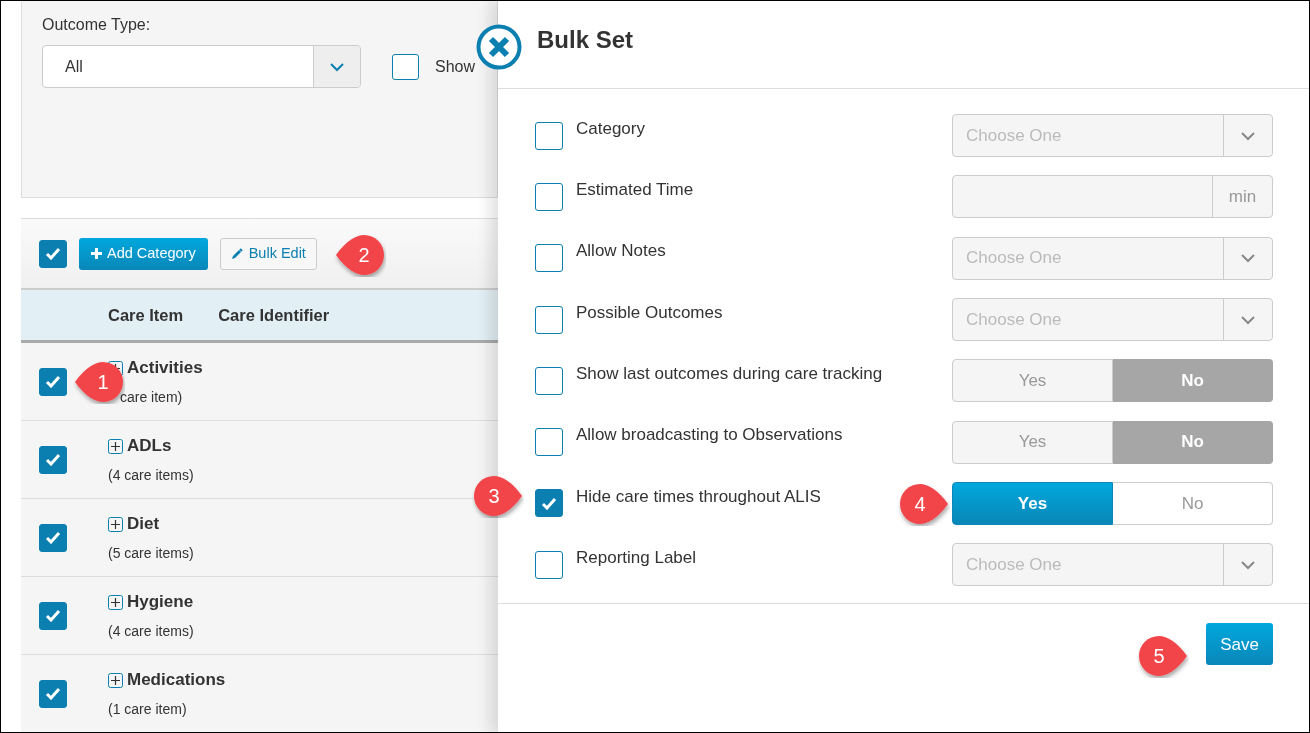  I want to click on option-label: Possible Outcomes, so click(649, 312).